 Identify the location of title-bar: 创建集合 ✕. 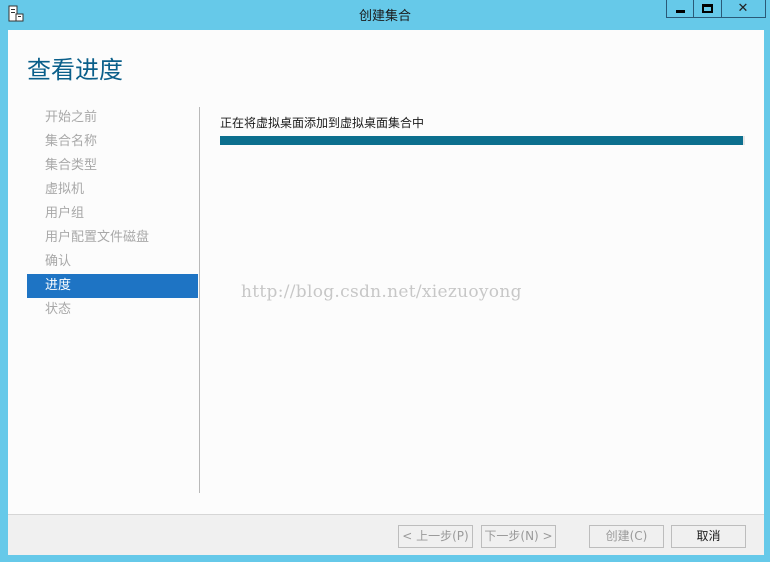
(385, 14).